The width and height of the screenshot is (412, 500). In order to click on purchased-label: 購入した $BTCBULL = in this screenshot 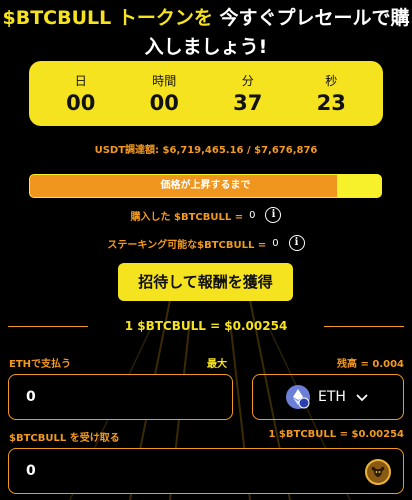, I will do `click(187, 217)`.